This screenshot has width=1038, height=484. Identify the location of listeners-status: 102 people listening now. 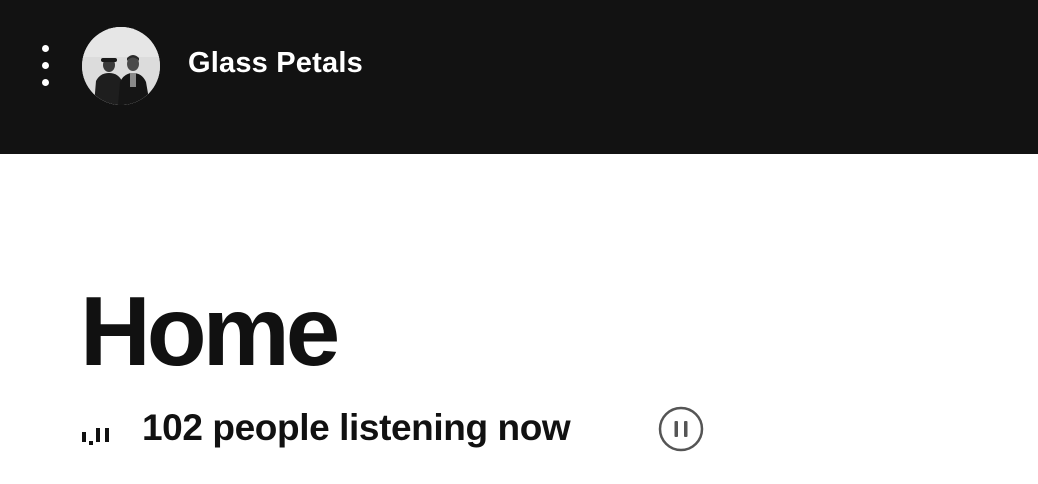
(326, 428).